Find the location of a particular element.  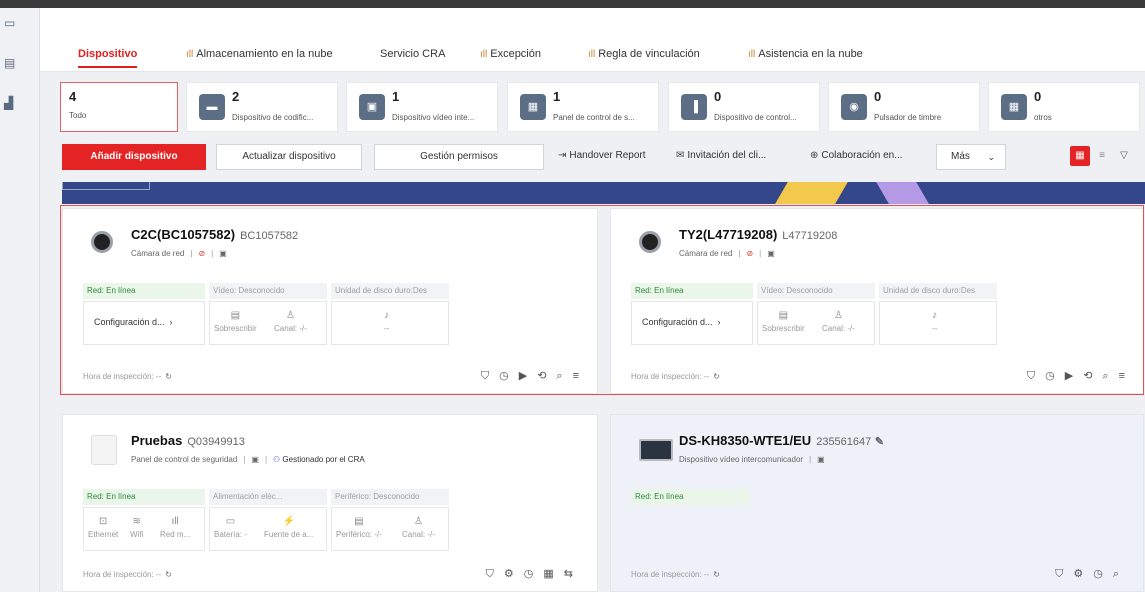

device-type-row: Dispositivo vídeo intercomunicador | ▣ is located at coordinates (752, 459).